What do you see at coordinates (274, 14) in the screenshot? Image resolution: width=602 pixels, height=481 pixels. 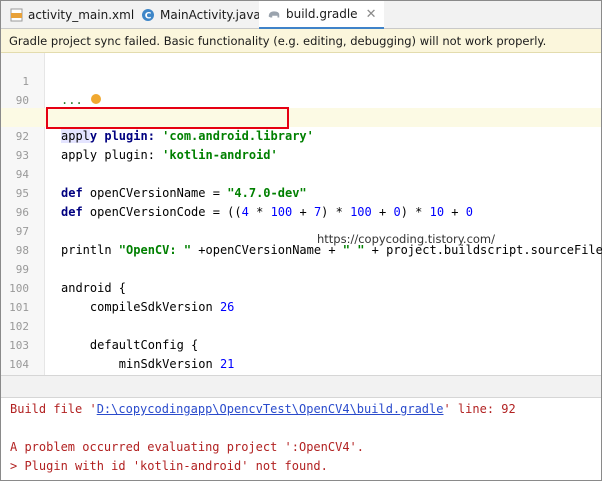 I see `gradle-elephant-icon` at bounding box center [274, 14].